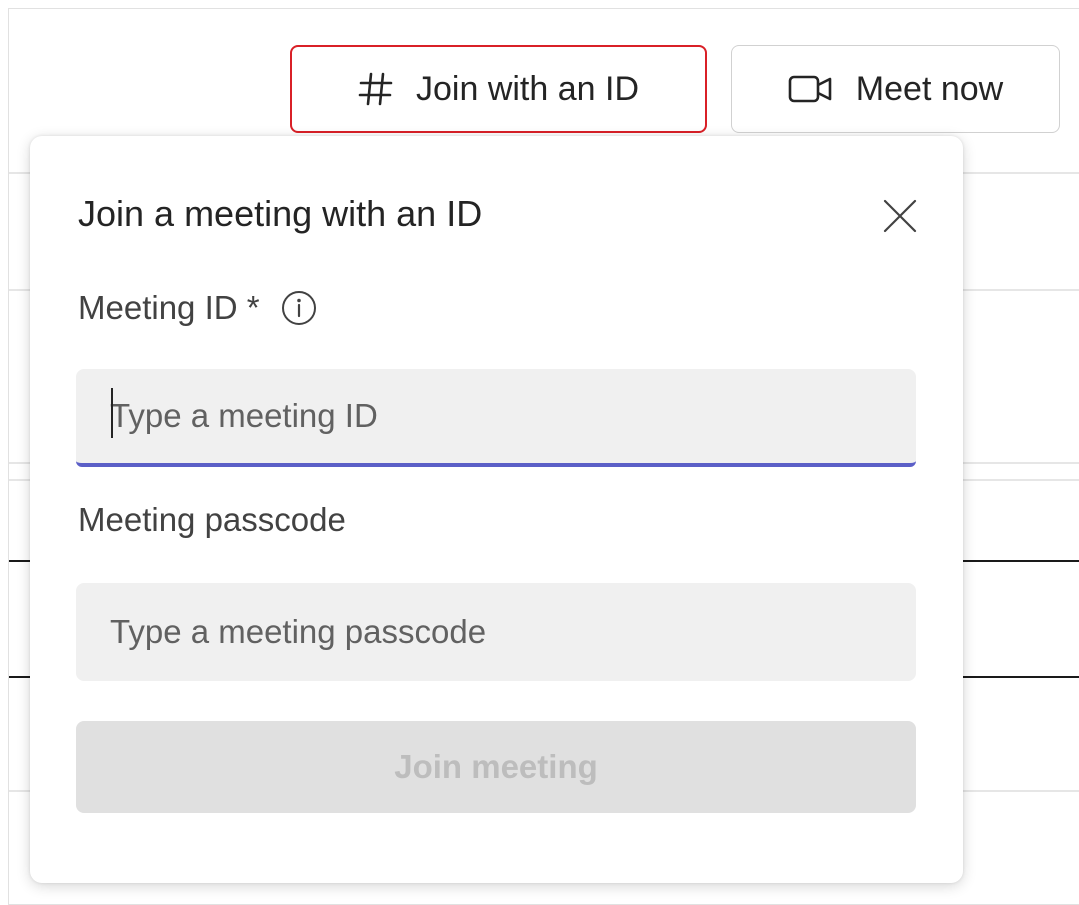 The image size is (1079, 905). Describe the element at coordinates (280, 213) in the screenshot. I see `dialog-title: Join a meeting with an ID` at that location.